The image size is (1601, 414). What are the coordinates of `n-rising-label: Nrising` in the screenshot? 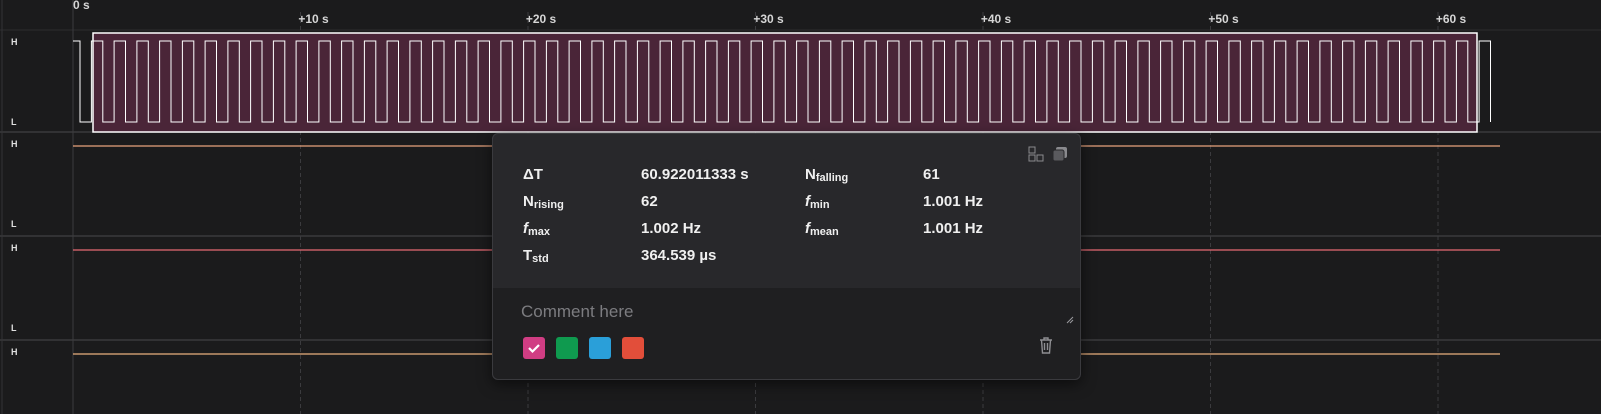 It's located at (543, 202).